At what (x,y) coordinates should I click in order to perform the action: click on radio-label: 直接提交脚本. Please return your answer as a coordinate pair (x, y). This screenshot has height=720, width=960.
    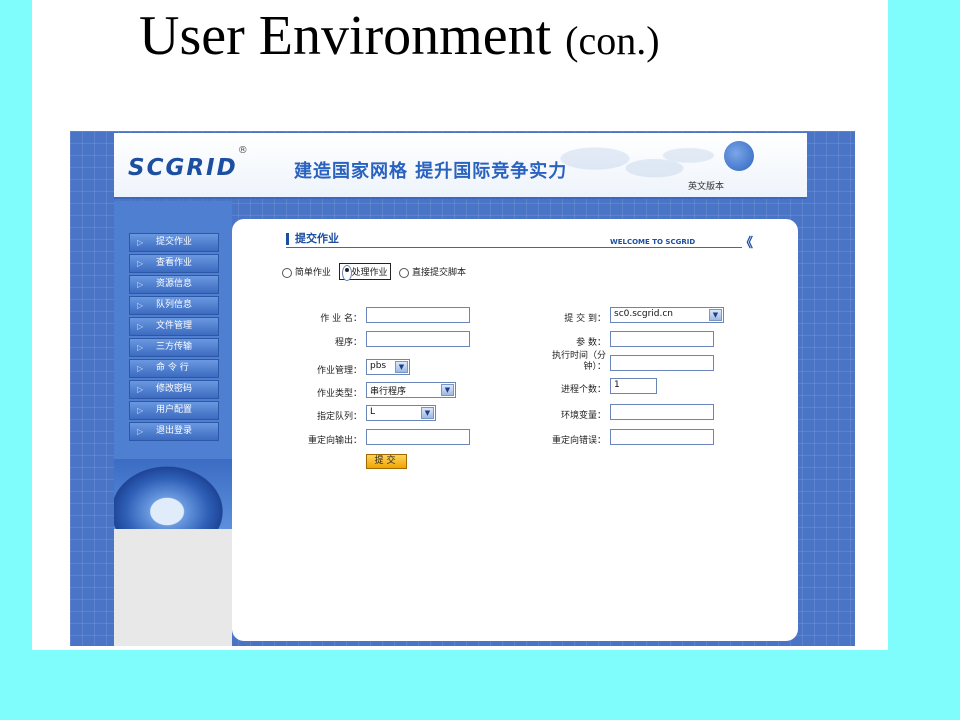
    Looking at the image, I should click on (438, 273).